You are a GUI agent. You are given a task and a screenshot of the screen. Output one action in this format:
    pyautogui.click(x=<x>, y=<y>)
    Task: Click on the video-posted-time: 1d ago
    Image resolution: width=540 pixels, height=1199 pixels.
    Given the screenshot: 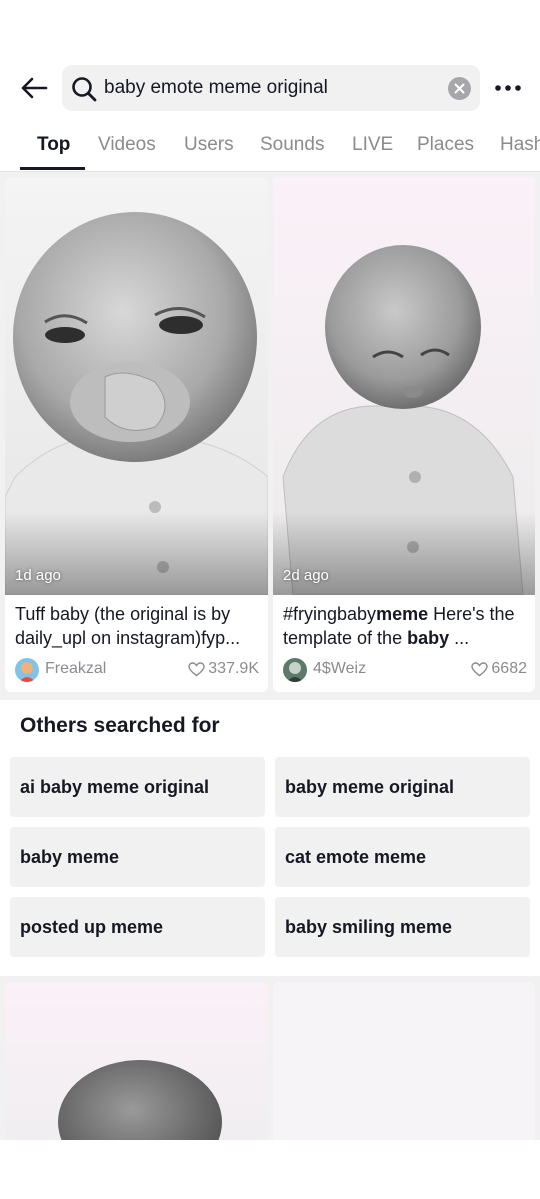 What is the action you would take?
    pyautogui.click(x=38, y=575)
    